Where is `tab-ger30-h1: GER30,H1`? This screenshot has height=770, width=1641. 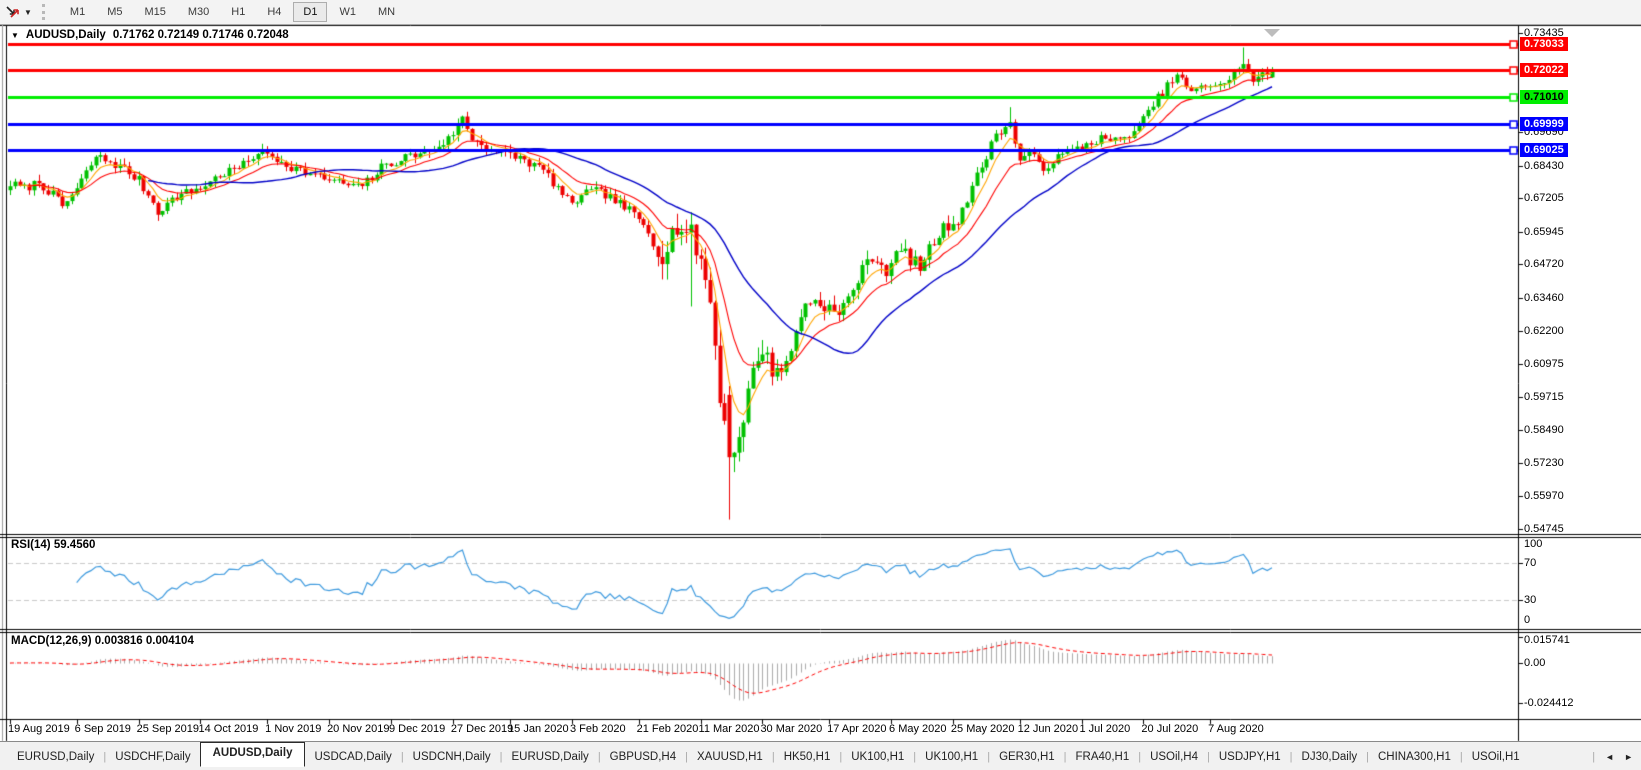 tab-ger30-h1: GER30,H1 is located at coordinates (1027, 757).